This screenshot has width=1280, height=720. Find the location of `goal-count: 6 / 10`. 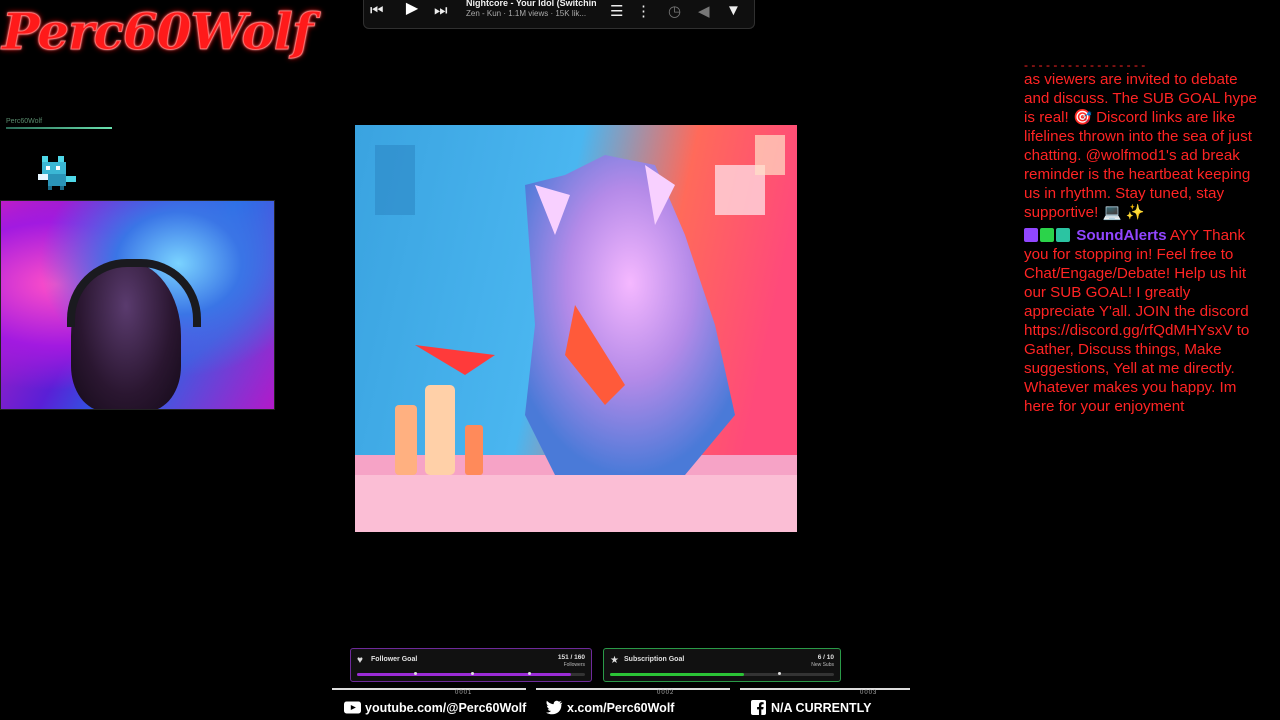

goal-count: 6 / 10 is located at coordinates (825, 657).